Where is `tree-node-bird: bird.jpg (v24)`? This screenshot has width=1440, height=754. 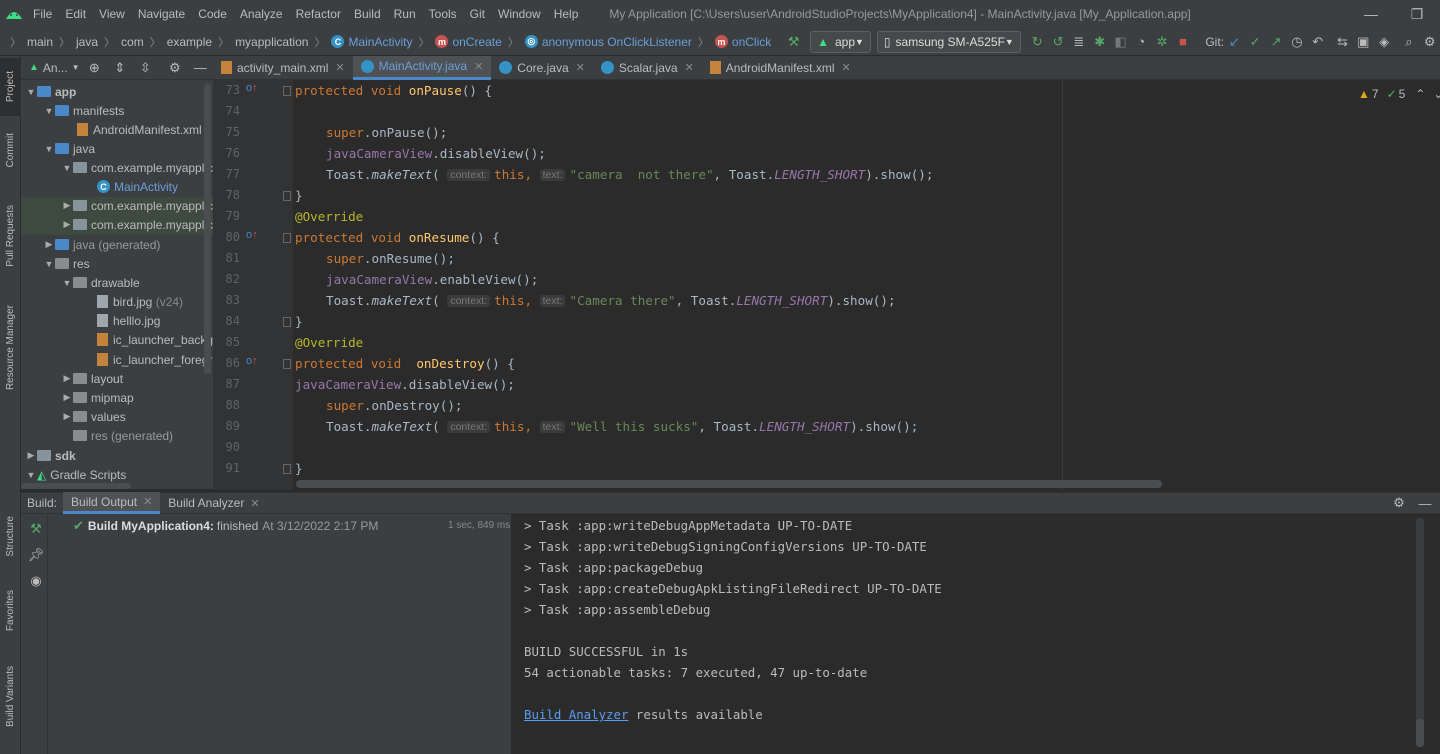 tree-node-bird: bird.jpg (v24) is located at coordinates (140, 301).